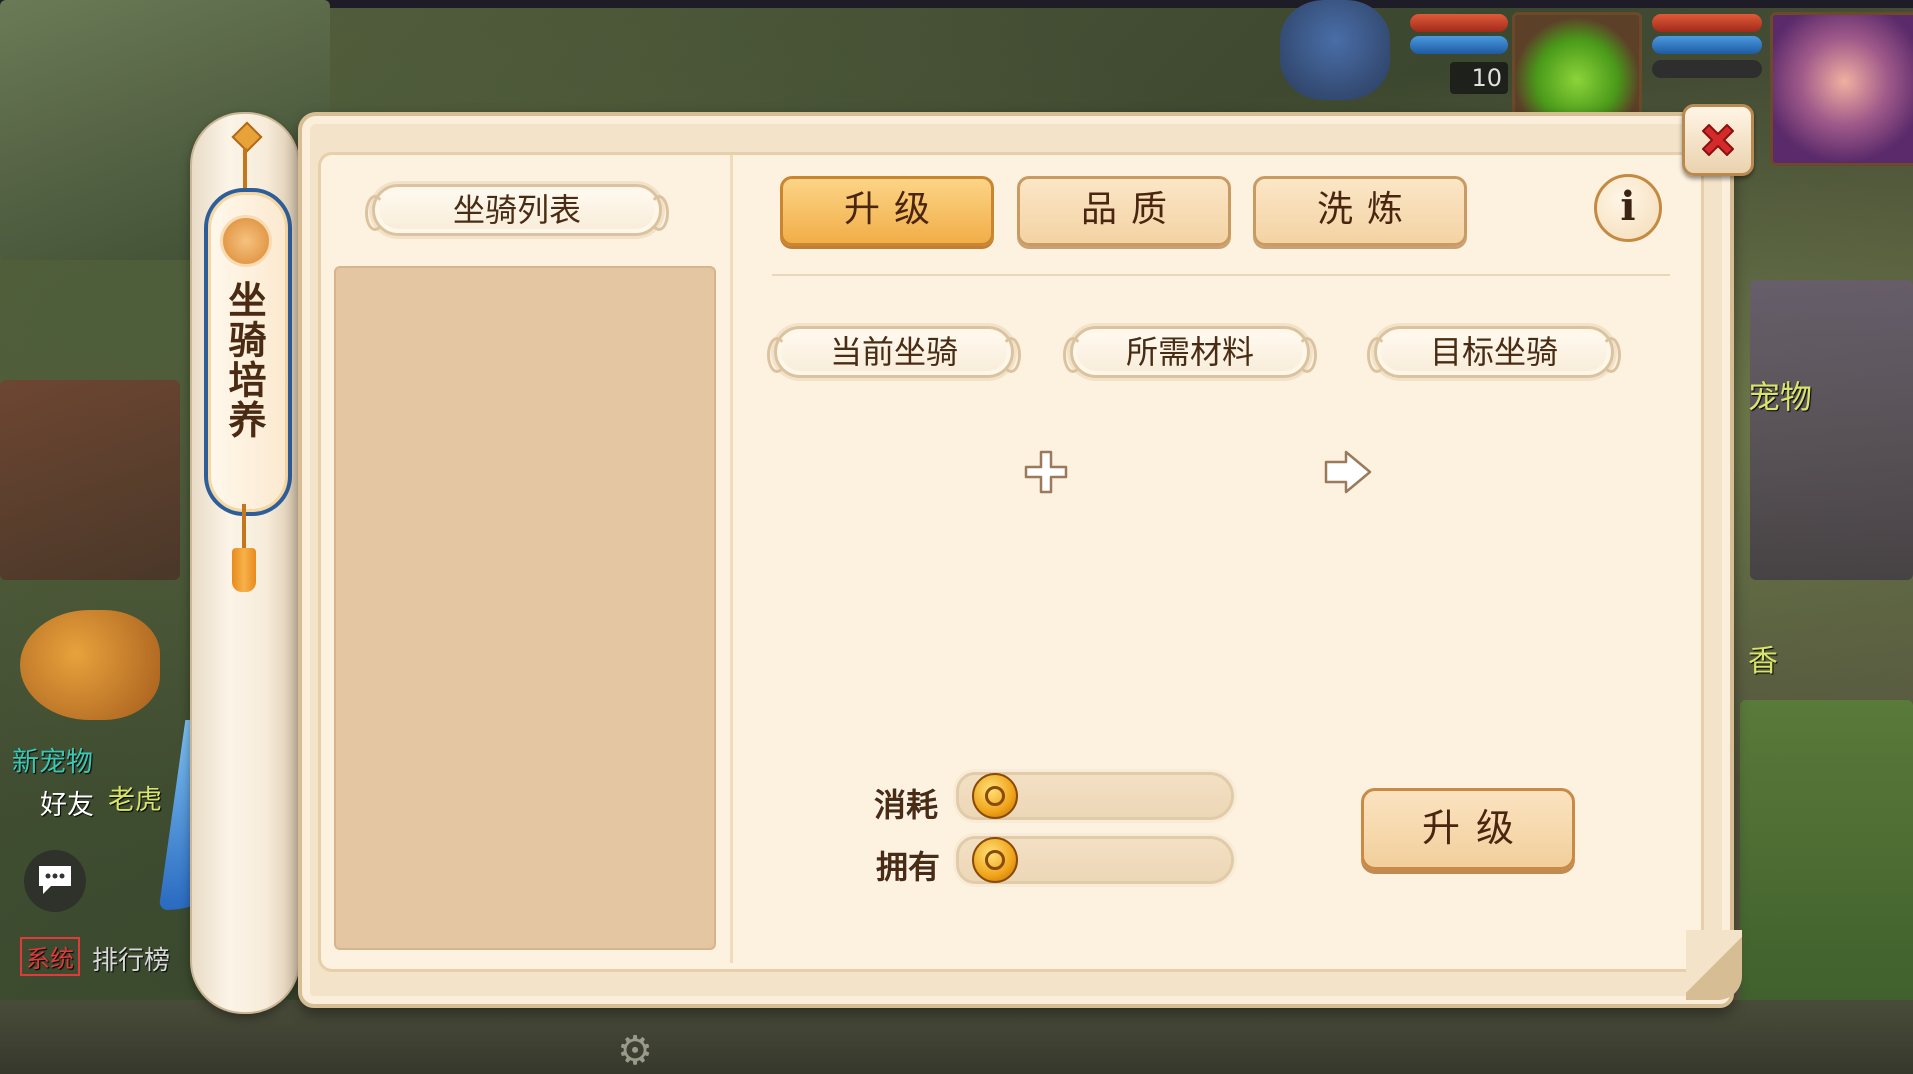 This screenshot has width=1913, height=1074. What do you see at coordinates (525, 608) in the screenshot?
I see `mount-list` at bounding box center [525, 608].